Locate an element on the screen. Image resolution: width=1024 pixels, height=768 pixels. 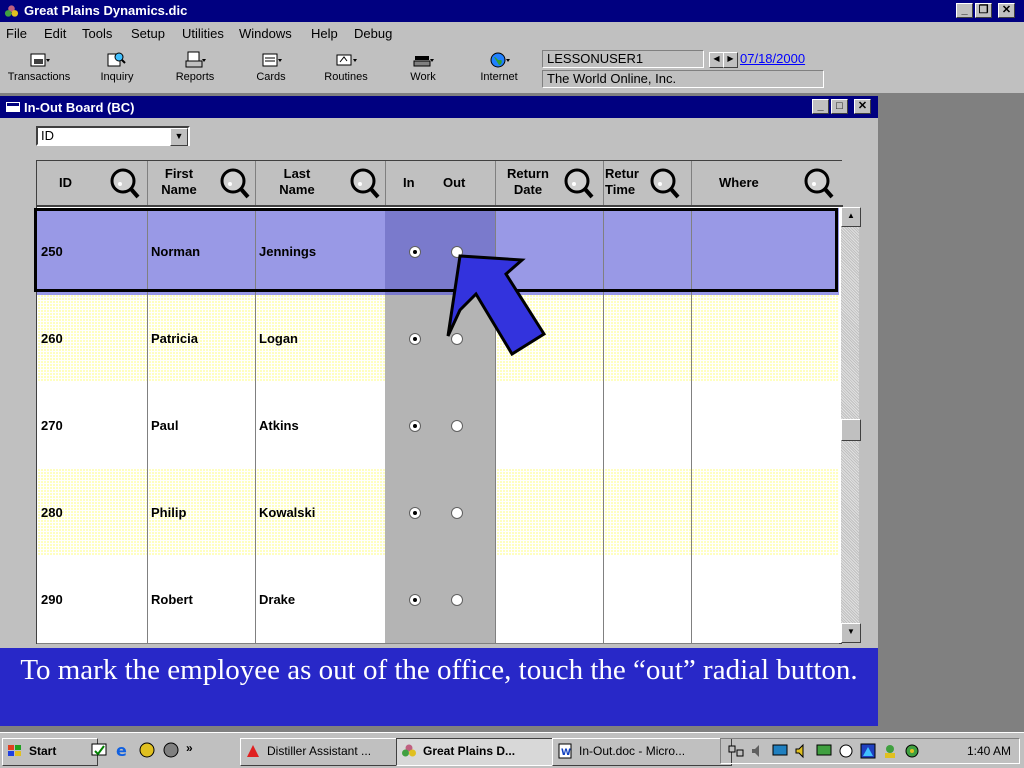
internet-button: Internet is located at coordinates (499, 69).